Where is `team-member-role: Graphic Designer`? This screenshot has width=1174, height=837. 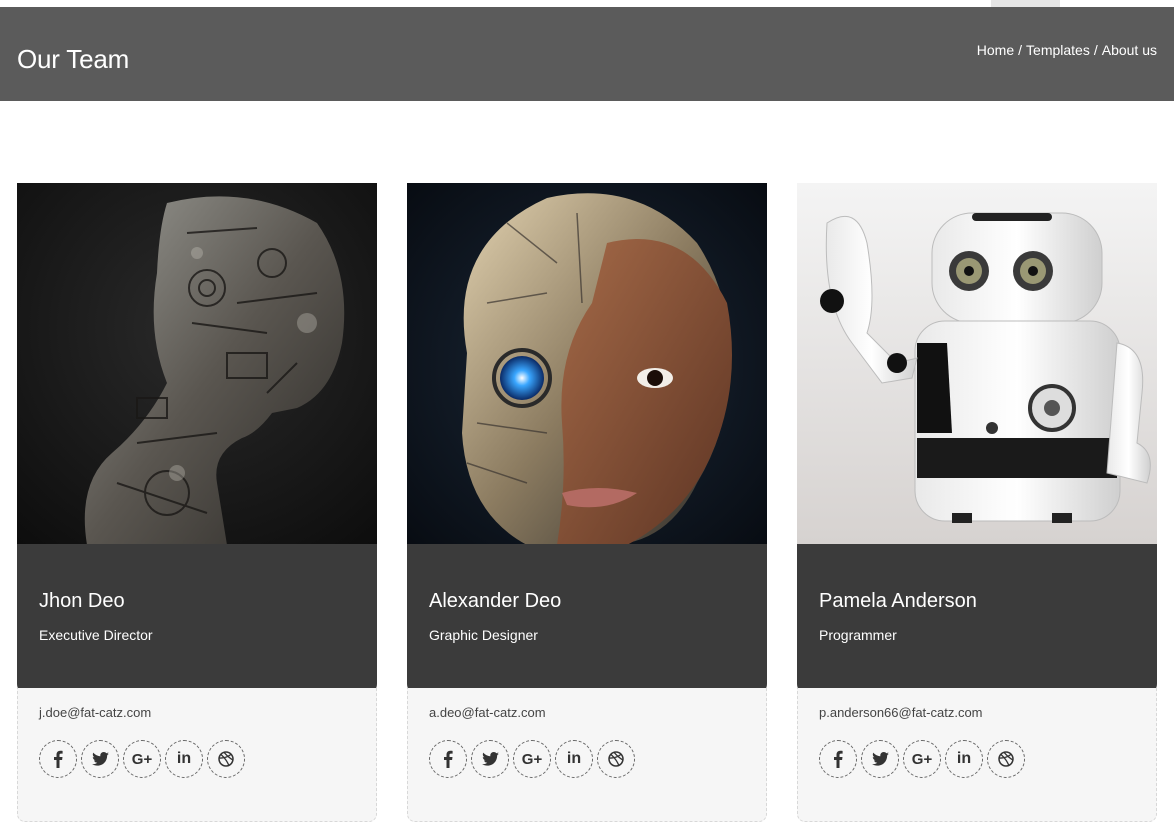
team-member-role: Graphic Designer is located at coordinates (483, 635).